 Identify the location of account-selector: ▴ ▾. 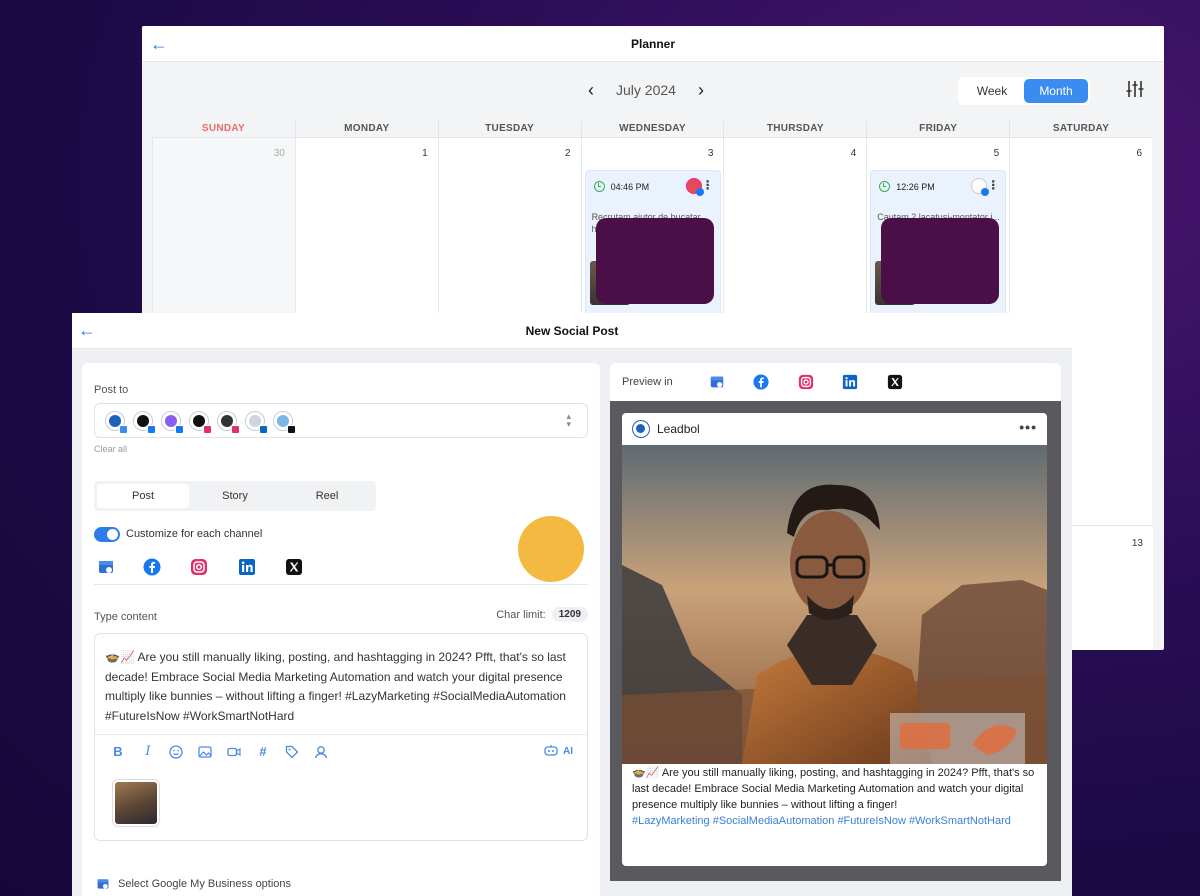
(341, 420).